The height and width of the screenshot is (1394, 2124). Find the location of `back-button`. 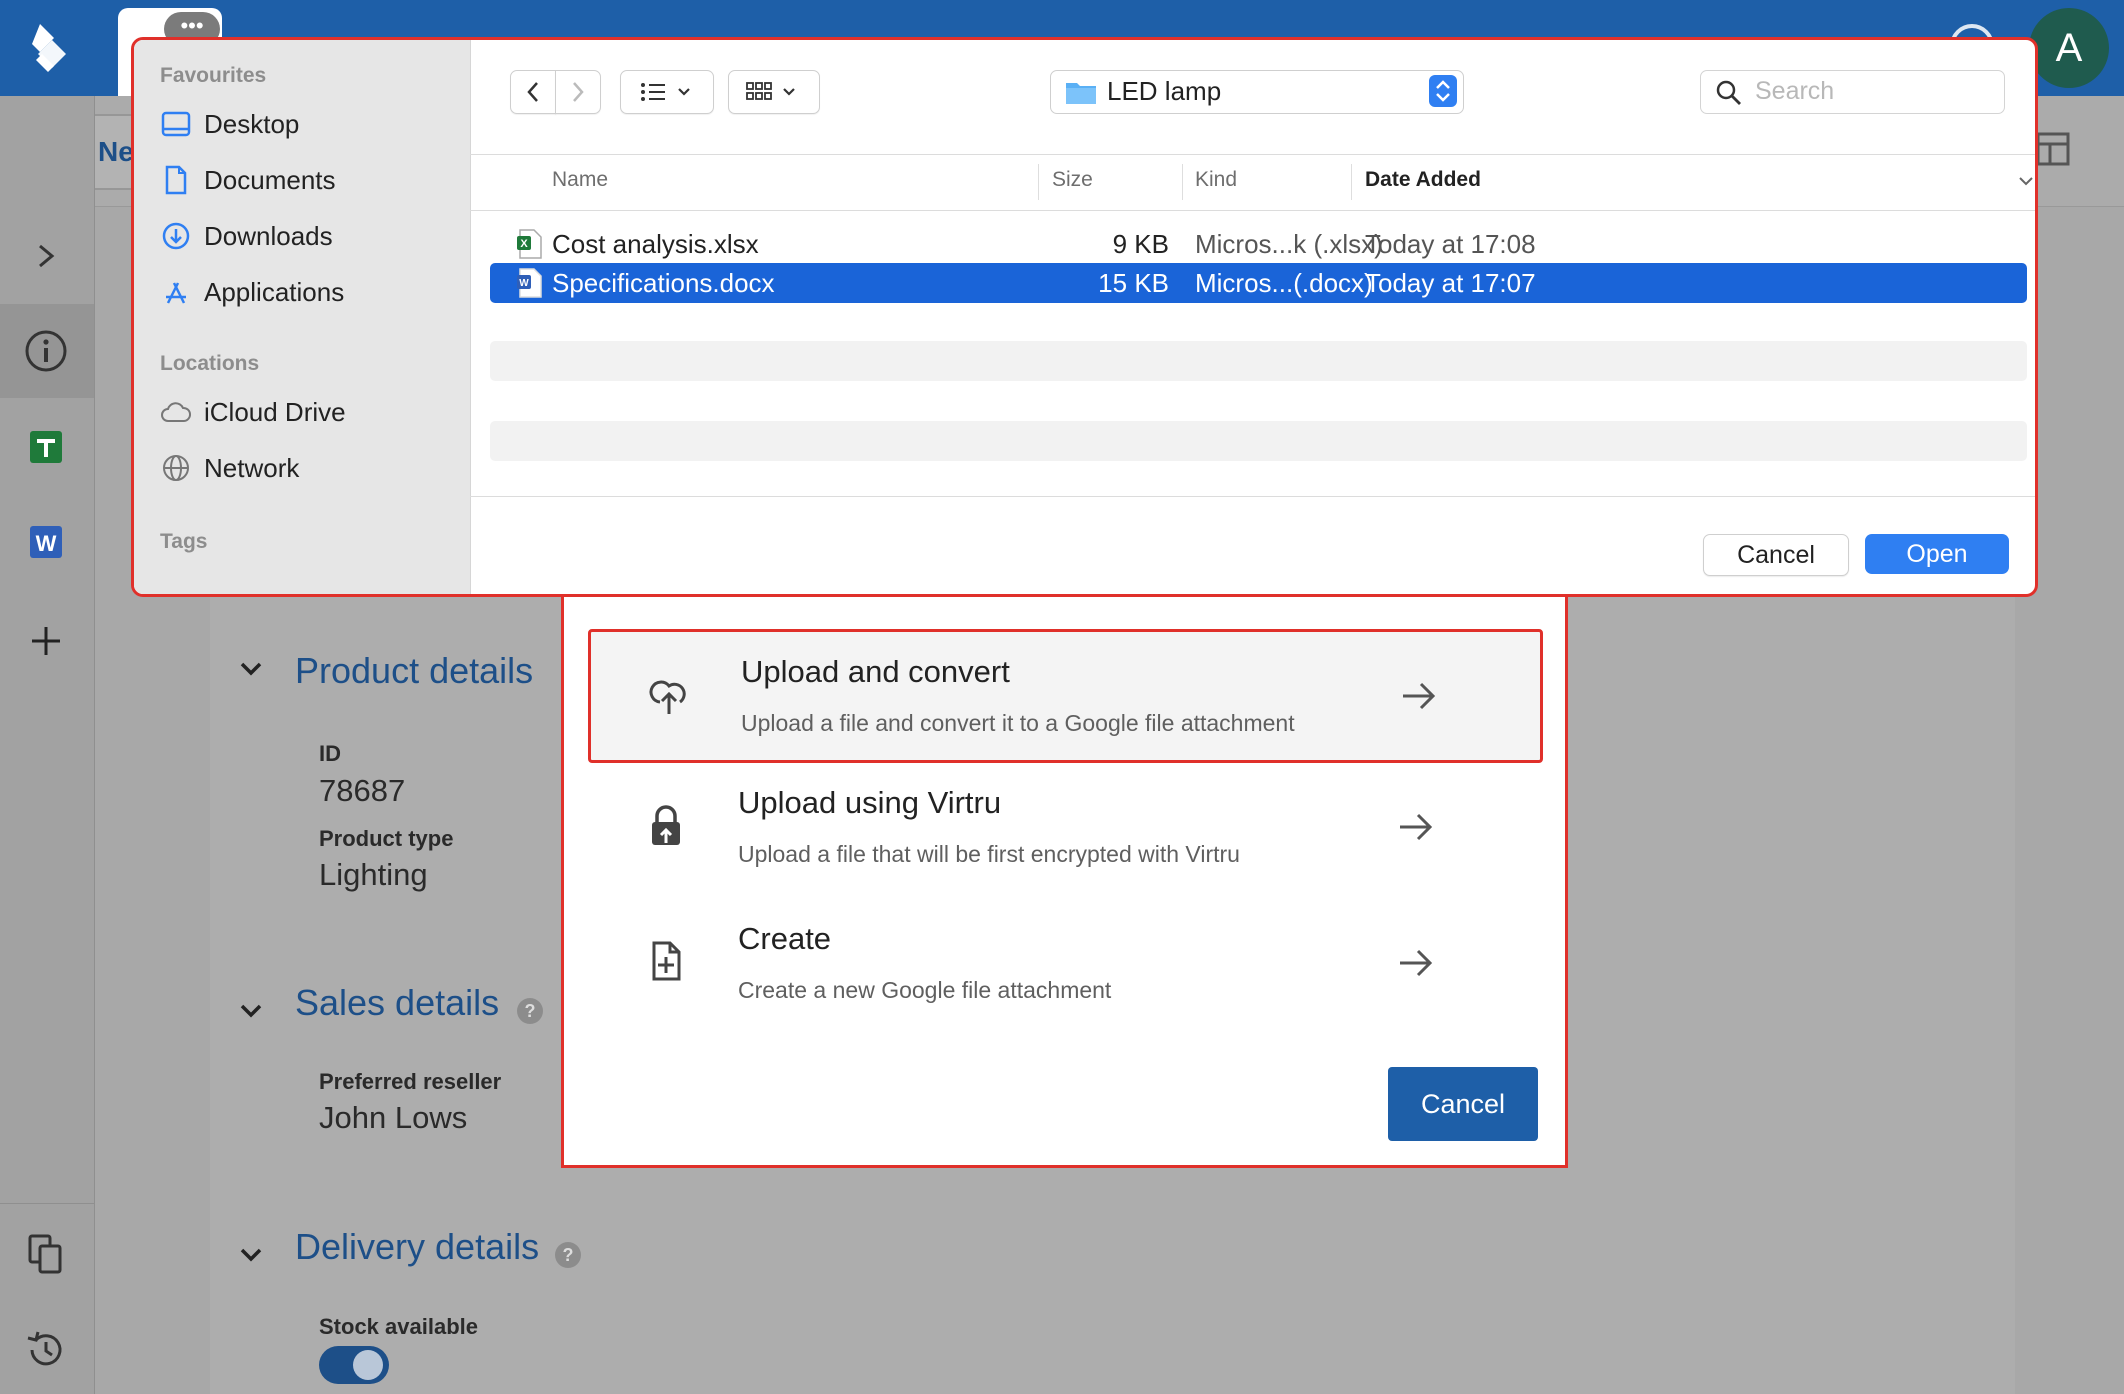

back-button is located at coordinates (533, 92).